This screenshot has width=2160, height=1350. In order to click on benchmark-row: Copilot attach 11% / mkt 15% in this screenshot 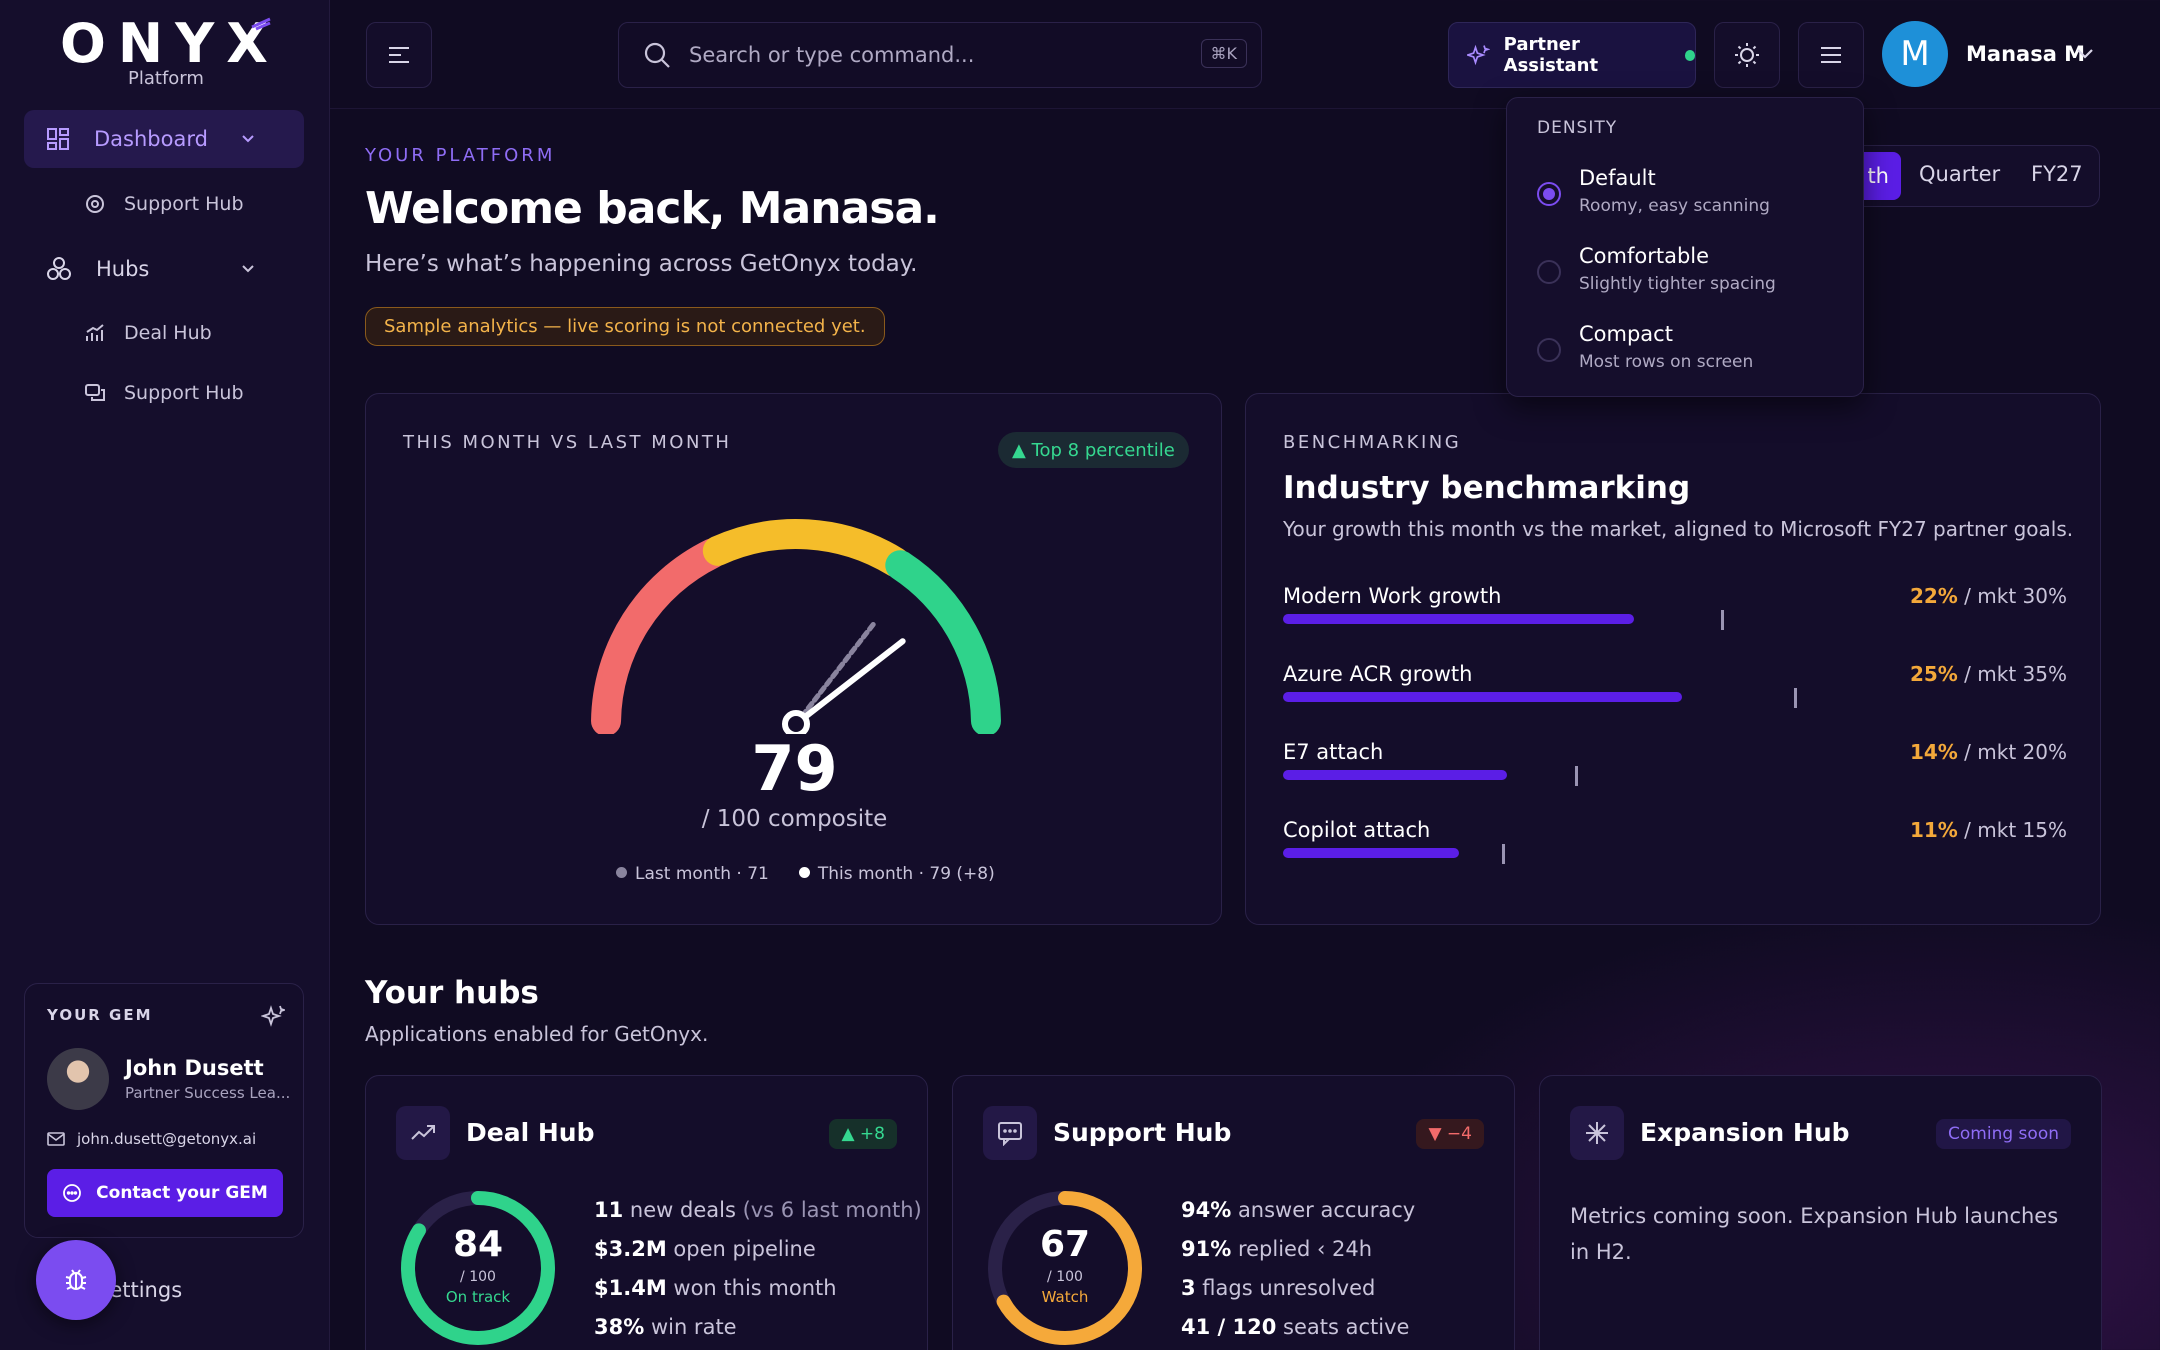, I will do `click(1675, 848)`.